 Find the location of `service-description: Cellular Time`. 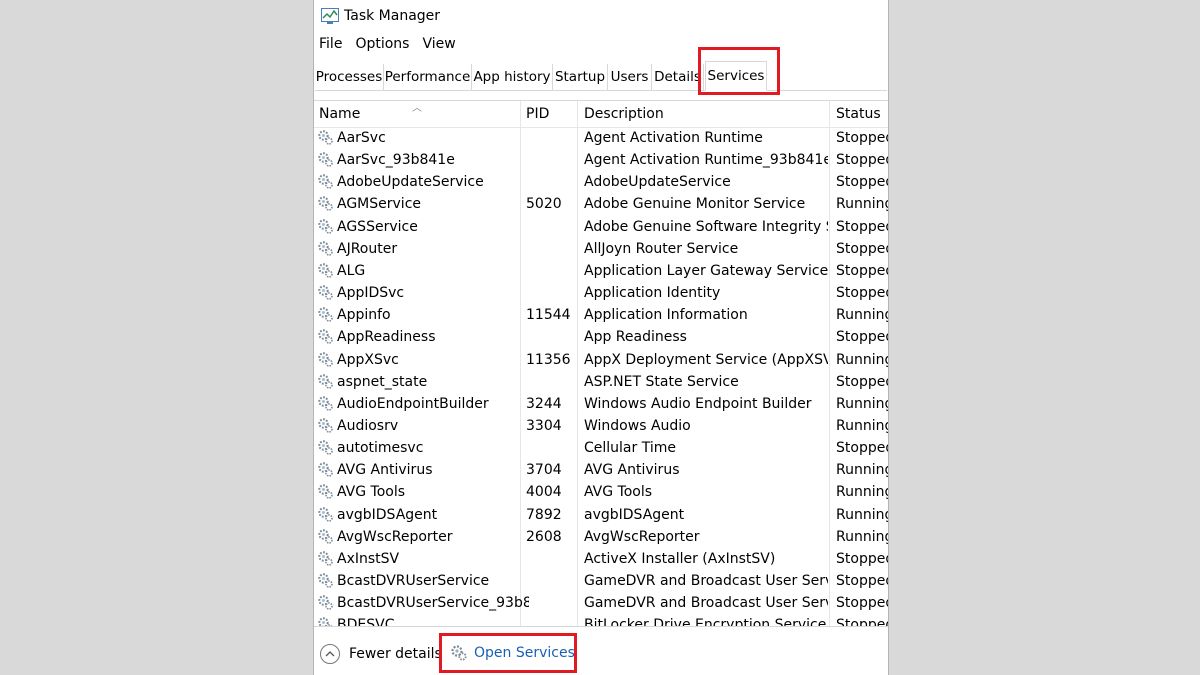

service-description: Cellular Time is located at coordinates (630, 448).